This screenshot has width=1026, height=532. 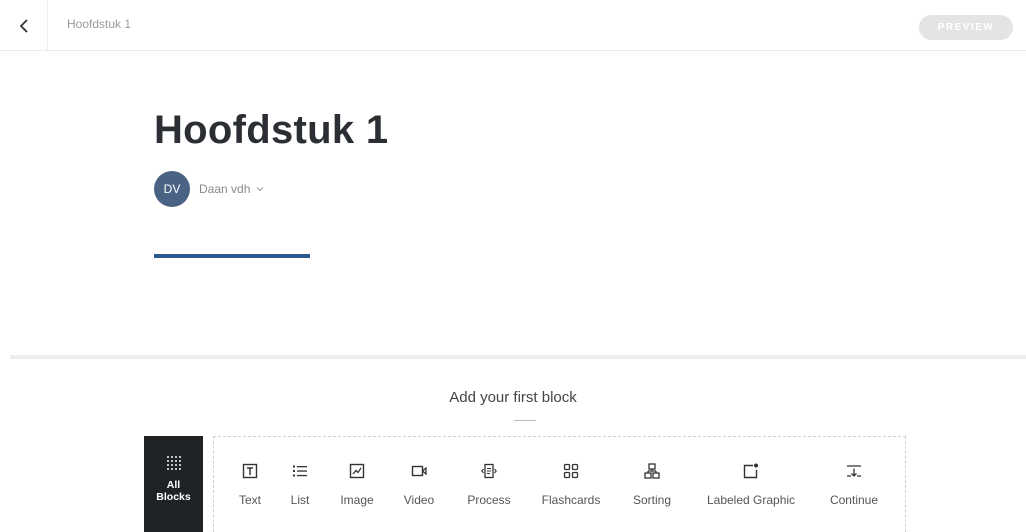 I want to click on chevron-down-icon, so click(x=260, y=189).